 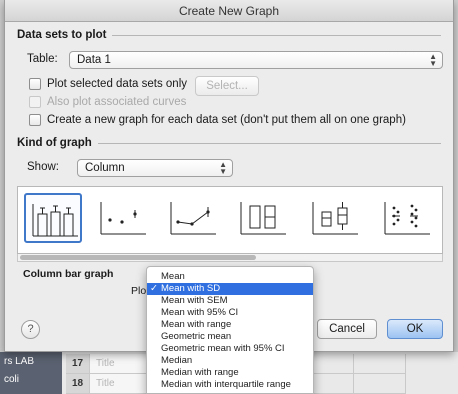 I want to click on row-number: 18, so click(x=78, y=384).